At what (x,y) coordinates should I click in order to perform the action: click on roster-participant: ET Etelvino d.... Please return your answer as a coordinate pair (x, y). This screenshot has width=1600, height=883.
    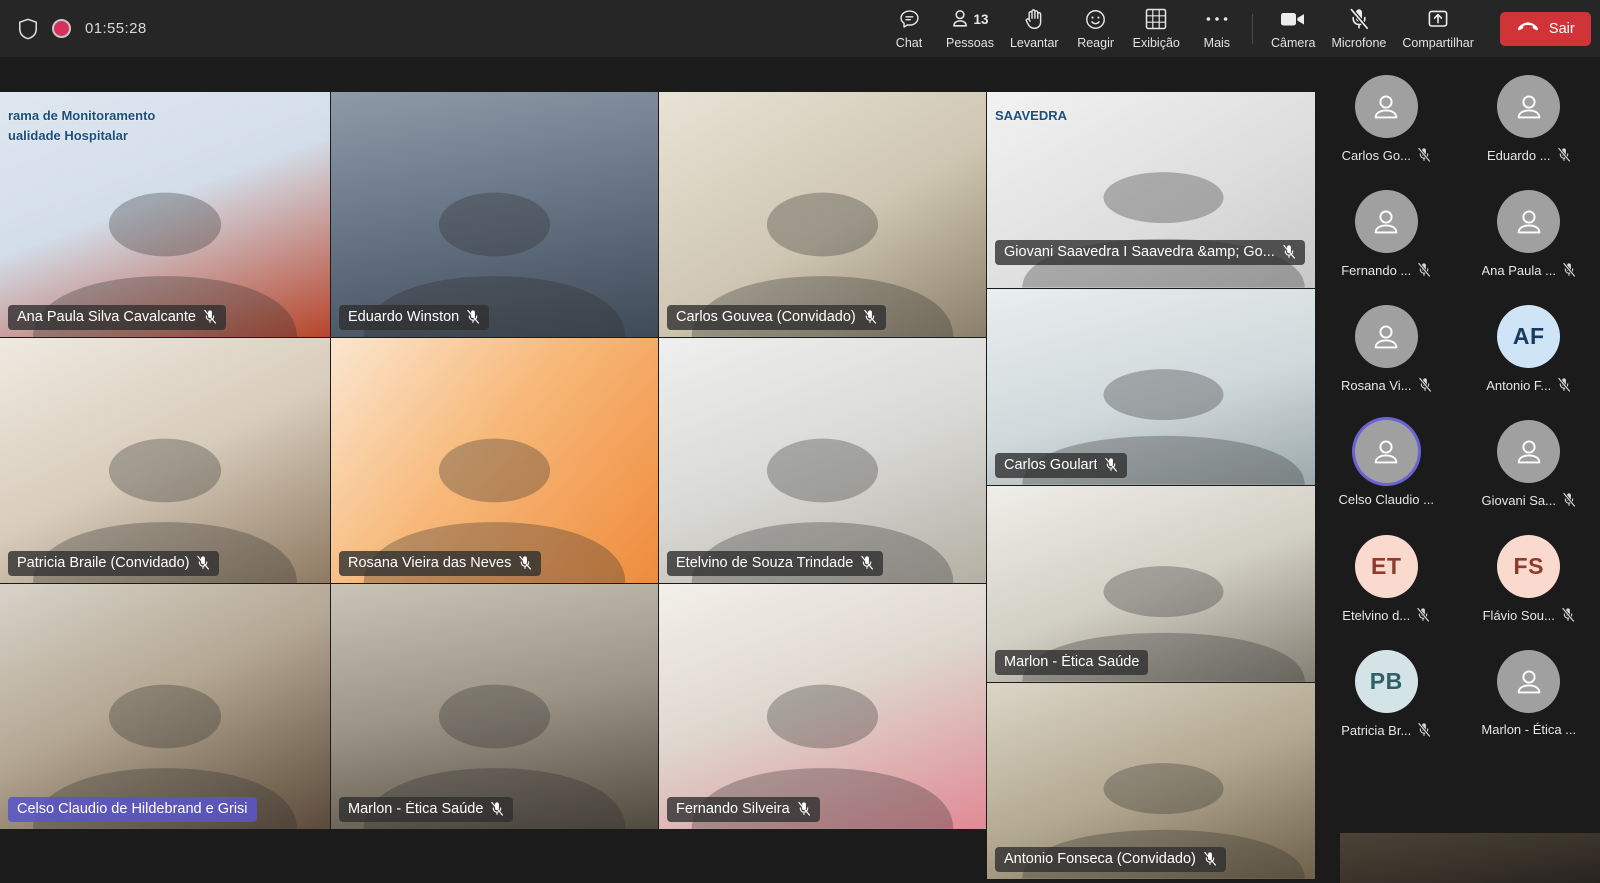
    Looking at the image, I should click on (1386, 592).